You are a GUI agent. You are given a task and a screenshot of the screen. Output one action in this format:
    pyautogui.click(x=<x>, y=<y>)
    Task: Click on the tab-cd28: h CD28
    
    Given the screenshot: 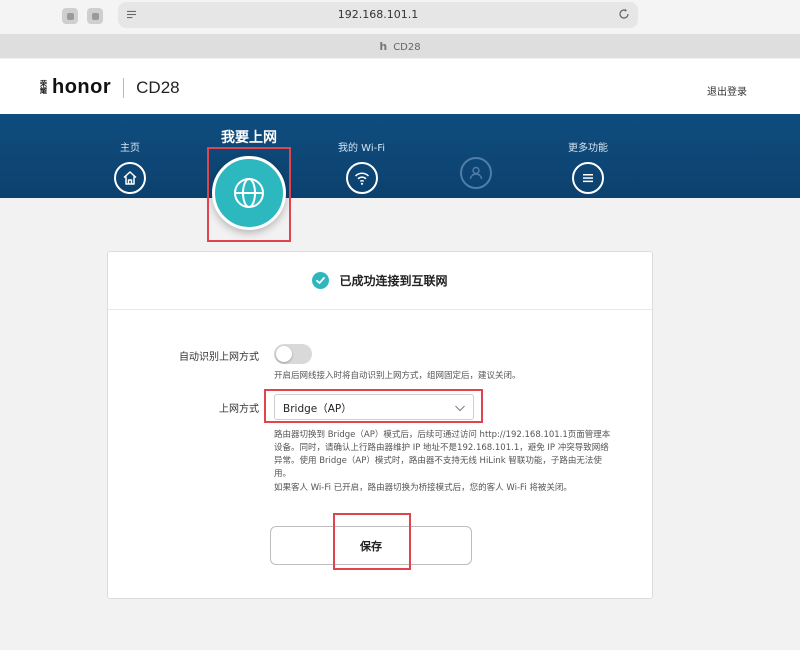 What is the action you would take?
    pyautogui.click(x=400, y=46)
    